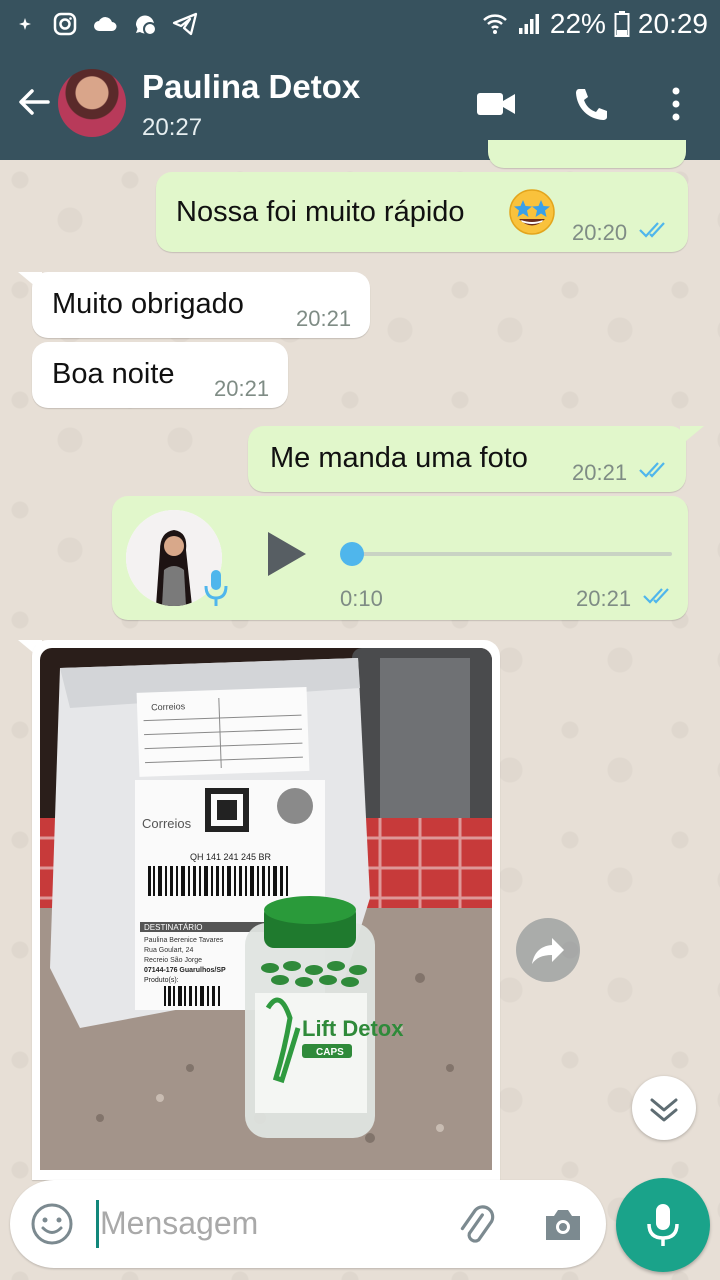  What do you see at coordinates (25, 24) in the screenshot?
I see `sparkle-icon` at bounding box center [25, 24].